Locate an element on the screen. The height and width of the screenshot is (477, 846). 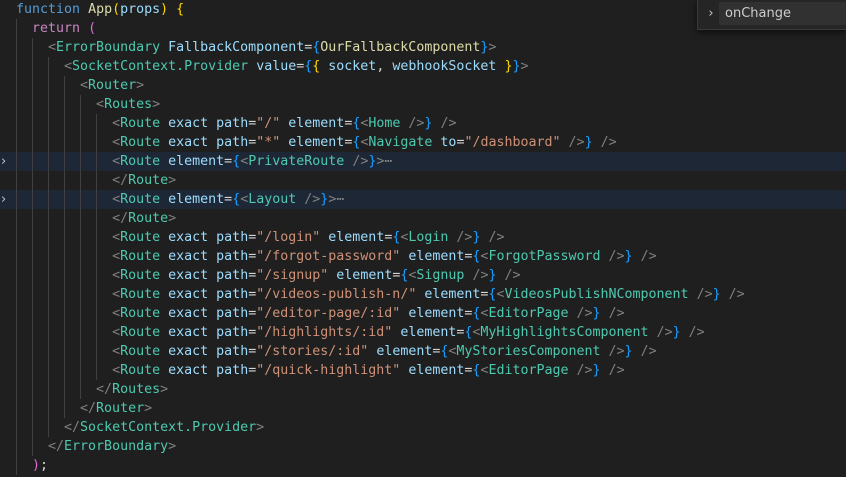
find-input: onChange is located at coordinates (782, 13).